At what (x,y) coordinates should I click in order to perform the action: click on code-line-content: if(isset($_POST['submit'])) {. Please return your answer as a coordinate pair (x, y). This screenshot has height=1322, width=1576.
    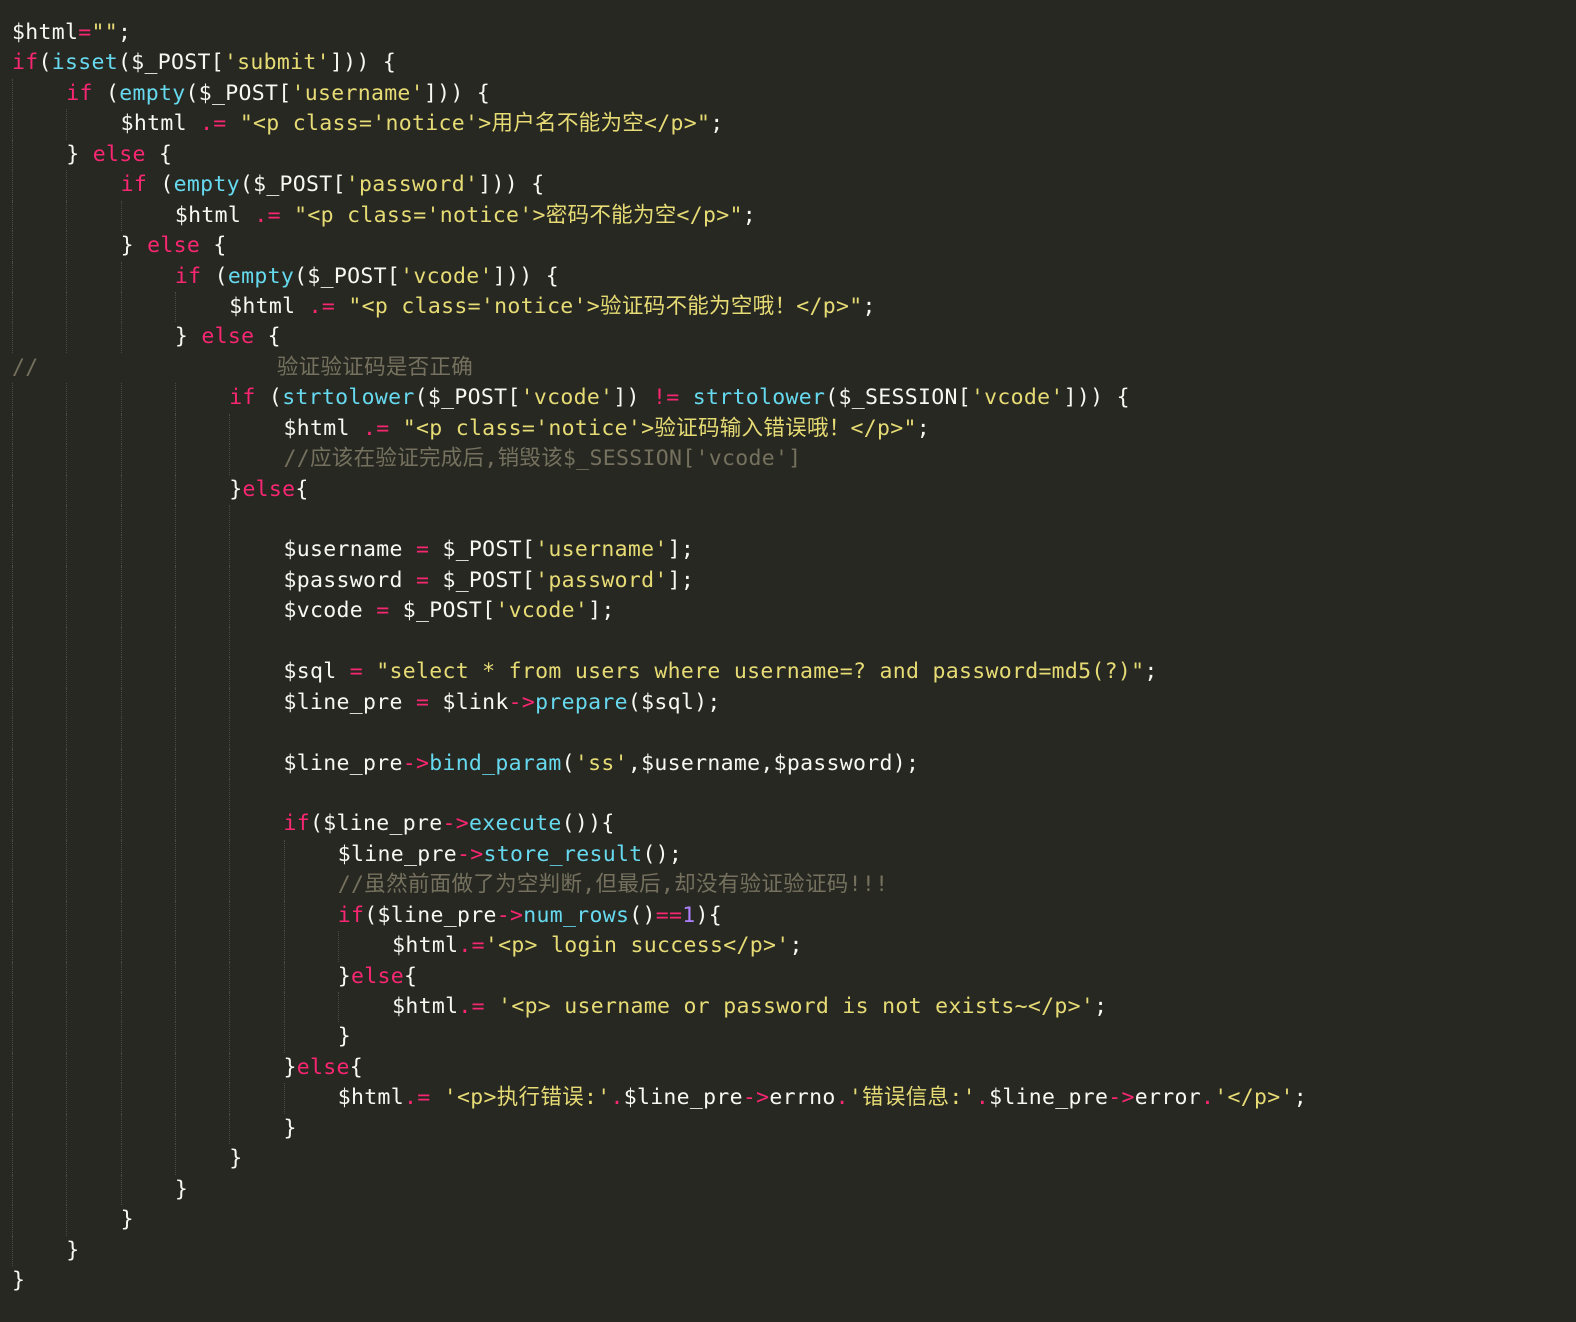
    Looking at the image, I should click on (204, 63).